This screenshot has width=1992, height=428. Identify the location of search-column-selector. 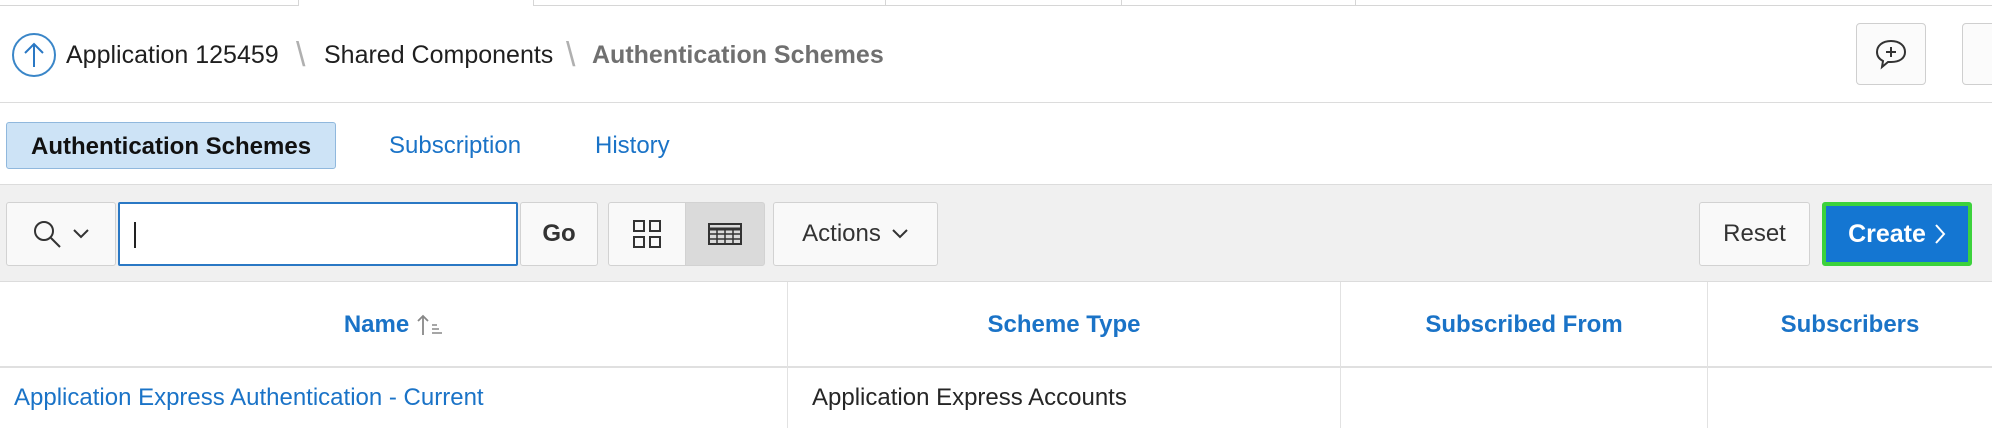
(61, 234).